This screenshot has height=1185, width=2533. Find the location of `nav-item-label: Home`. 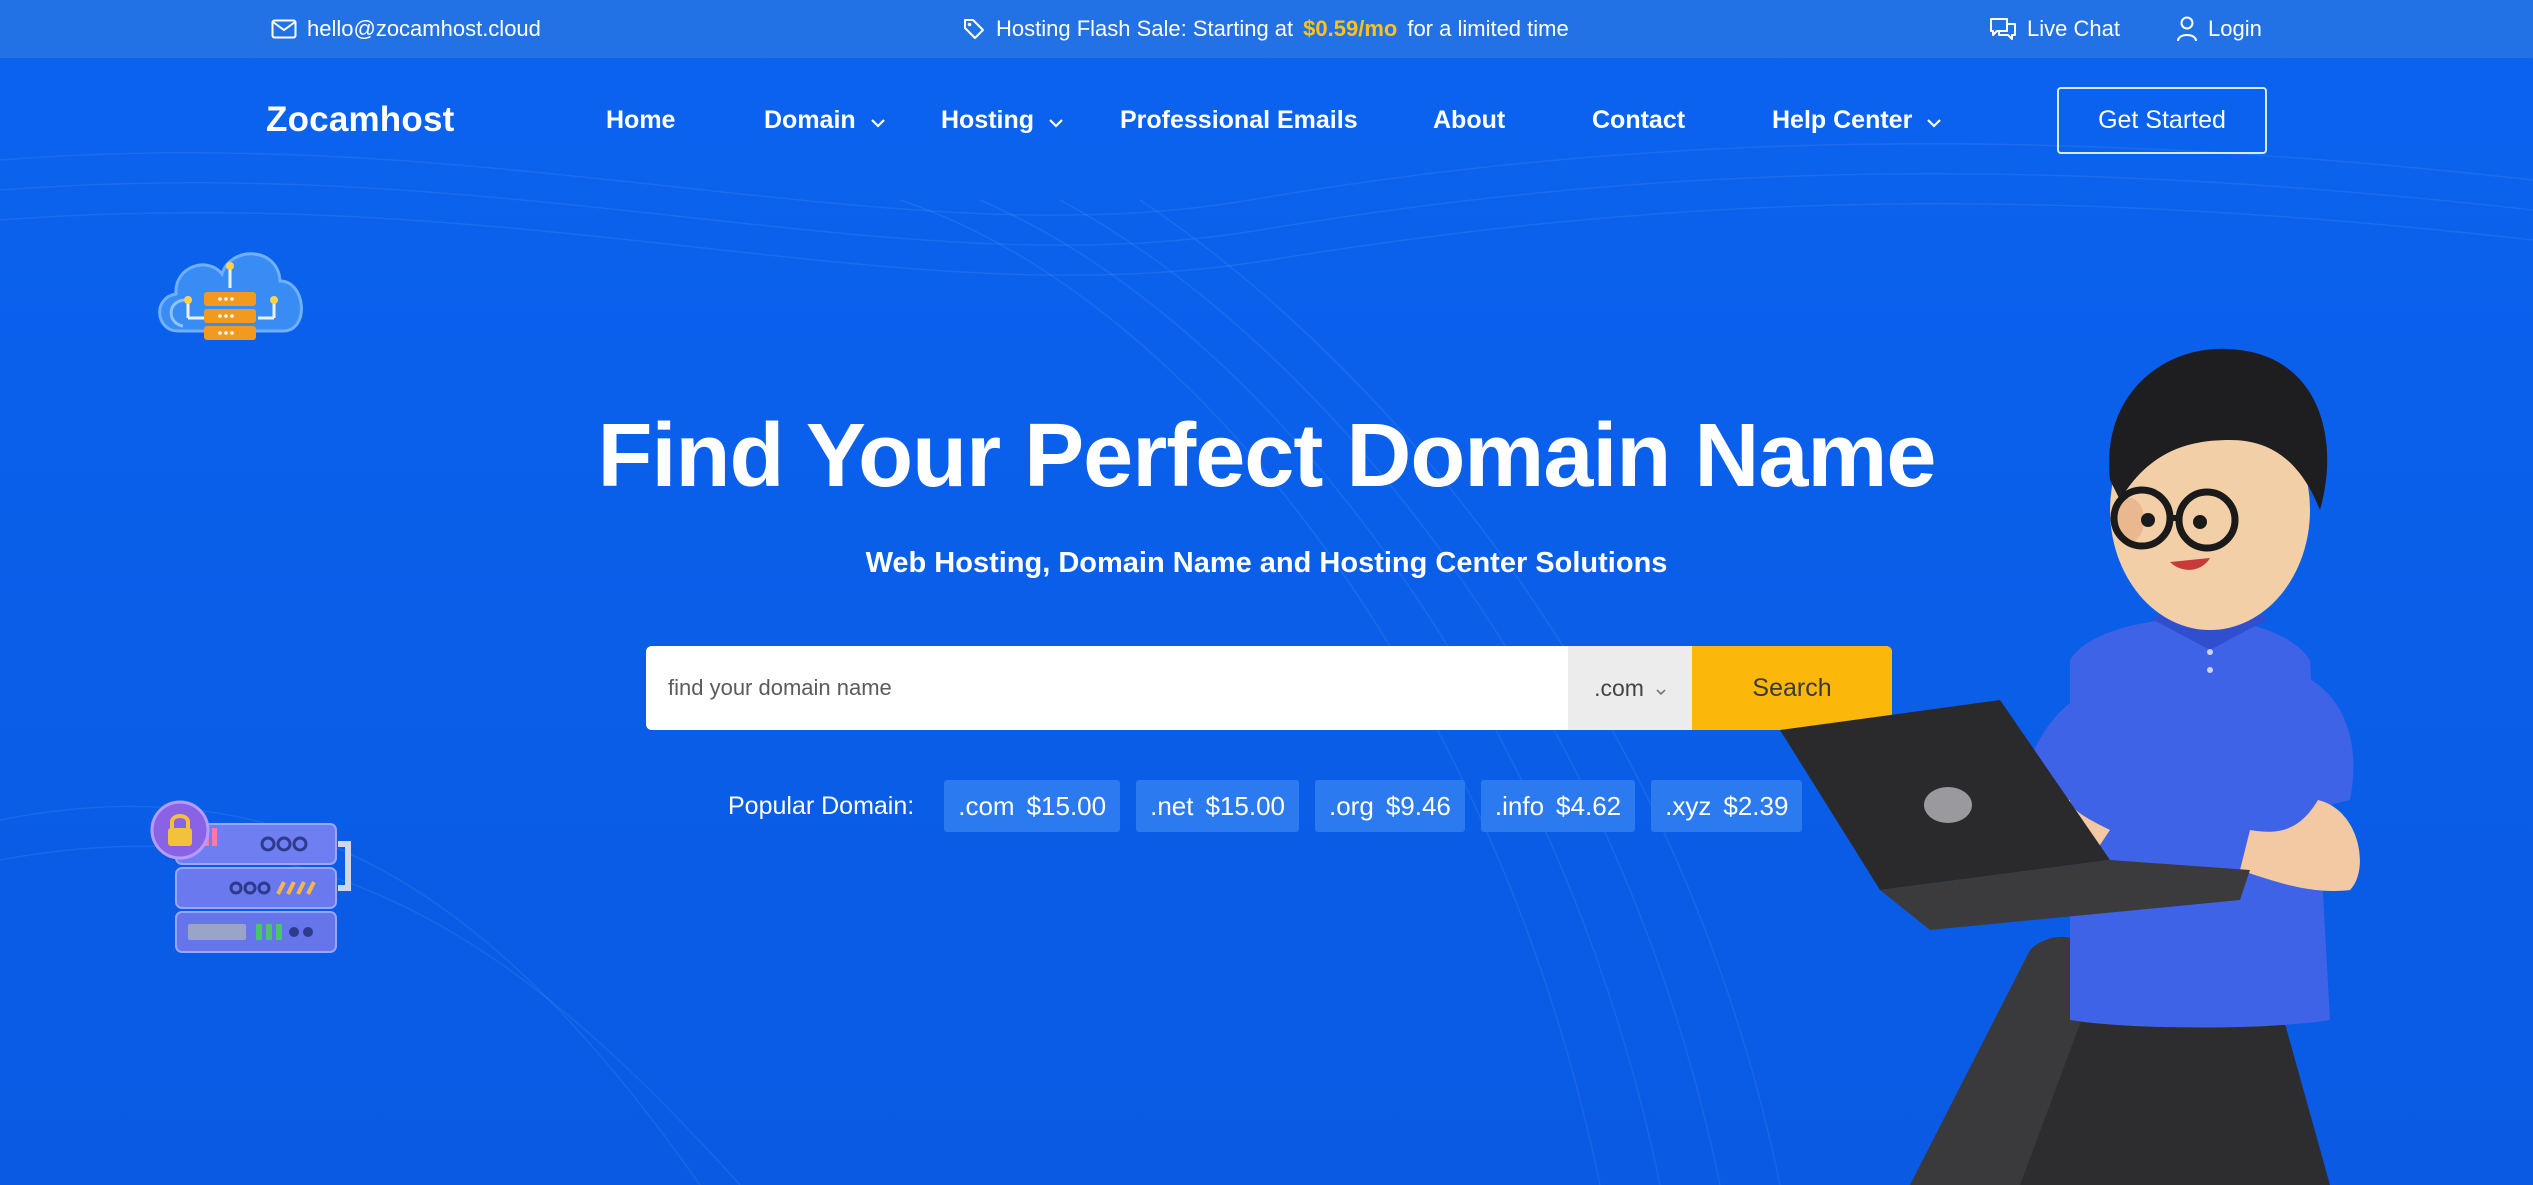

nav-item-label: Home is located at coordinates (641, 120).